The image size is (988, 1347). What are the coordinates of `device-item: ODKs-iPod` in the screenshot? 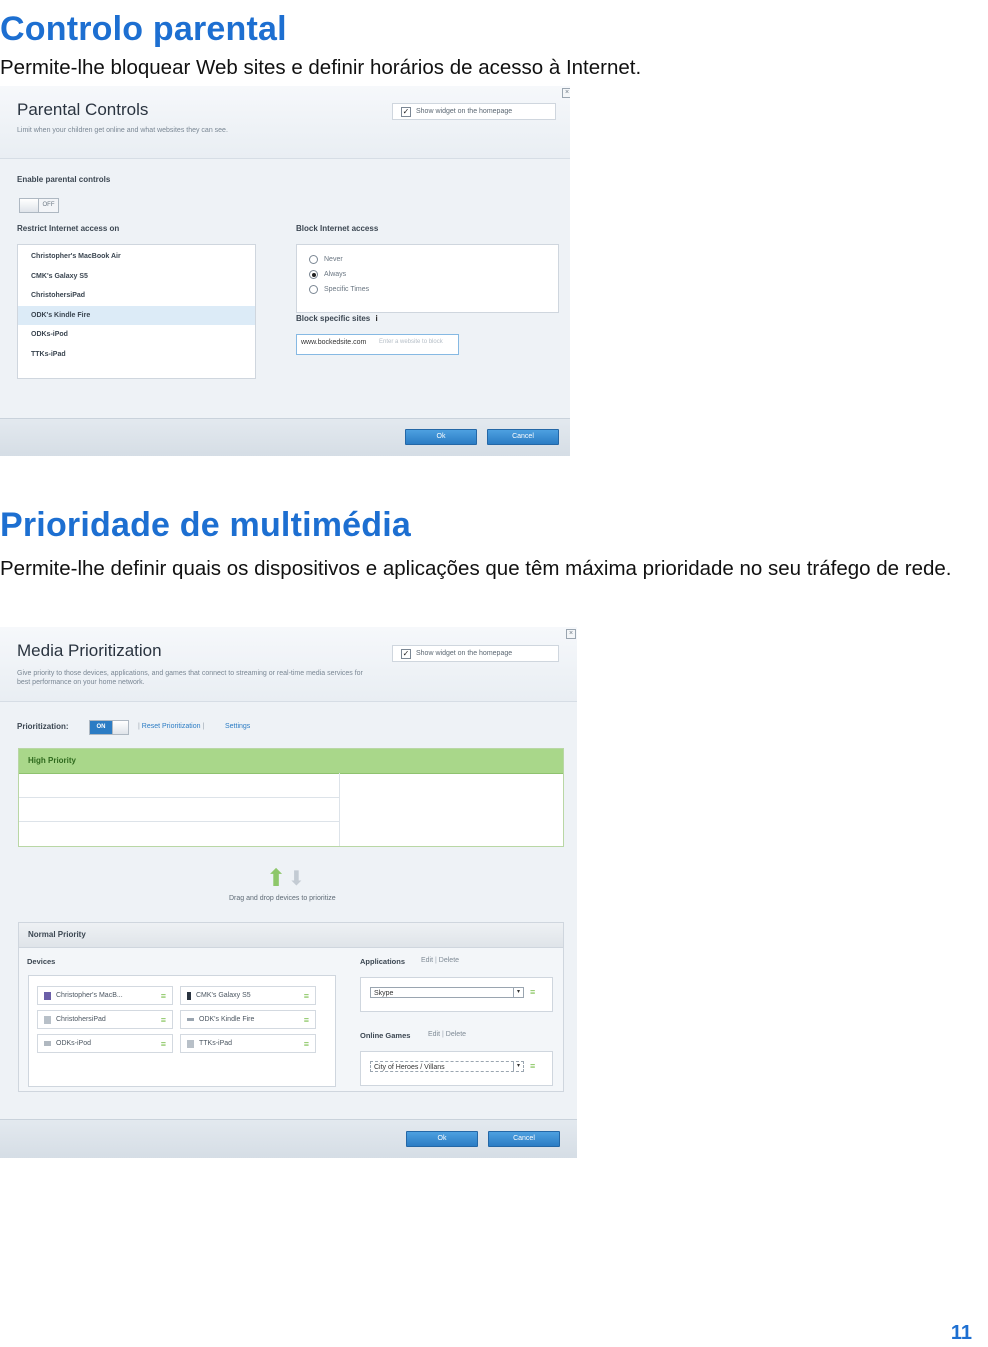 It's located at (136, 335).